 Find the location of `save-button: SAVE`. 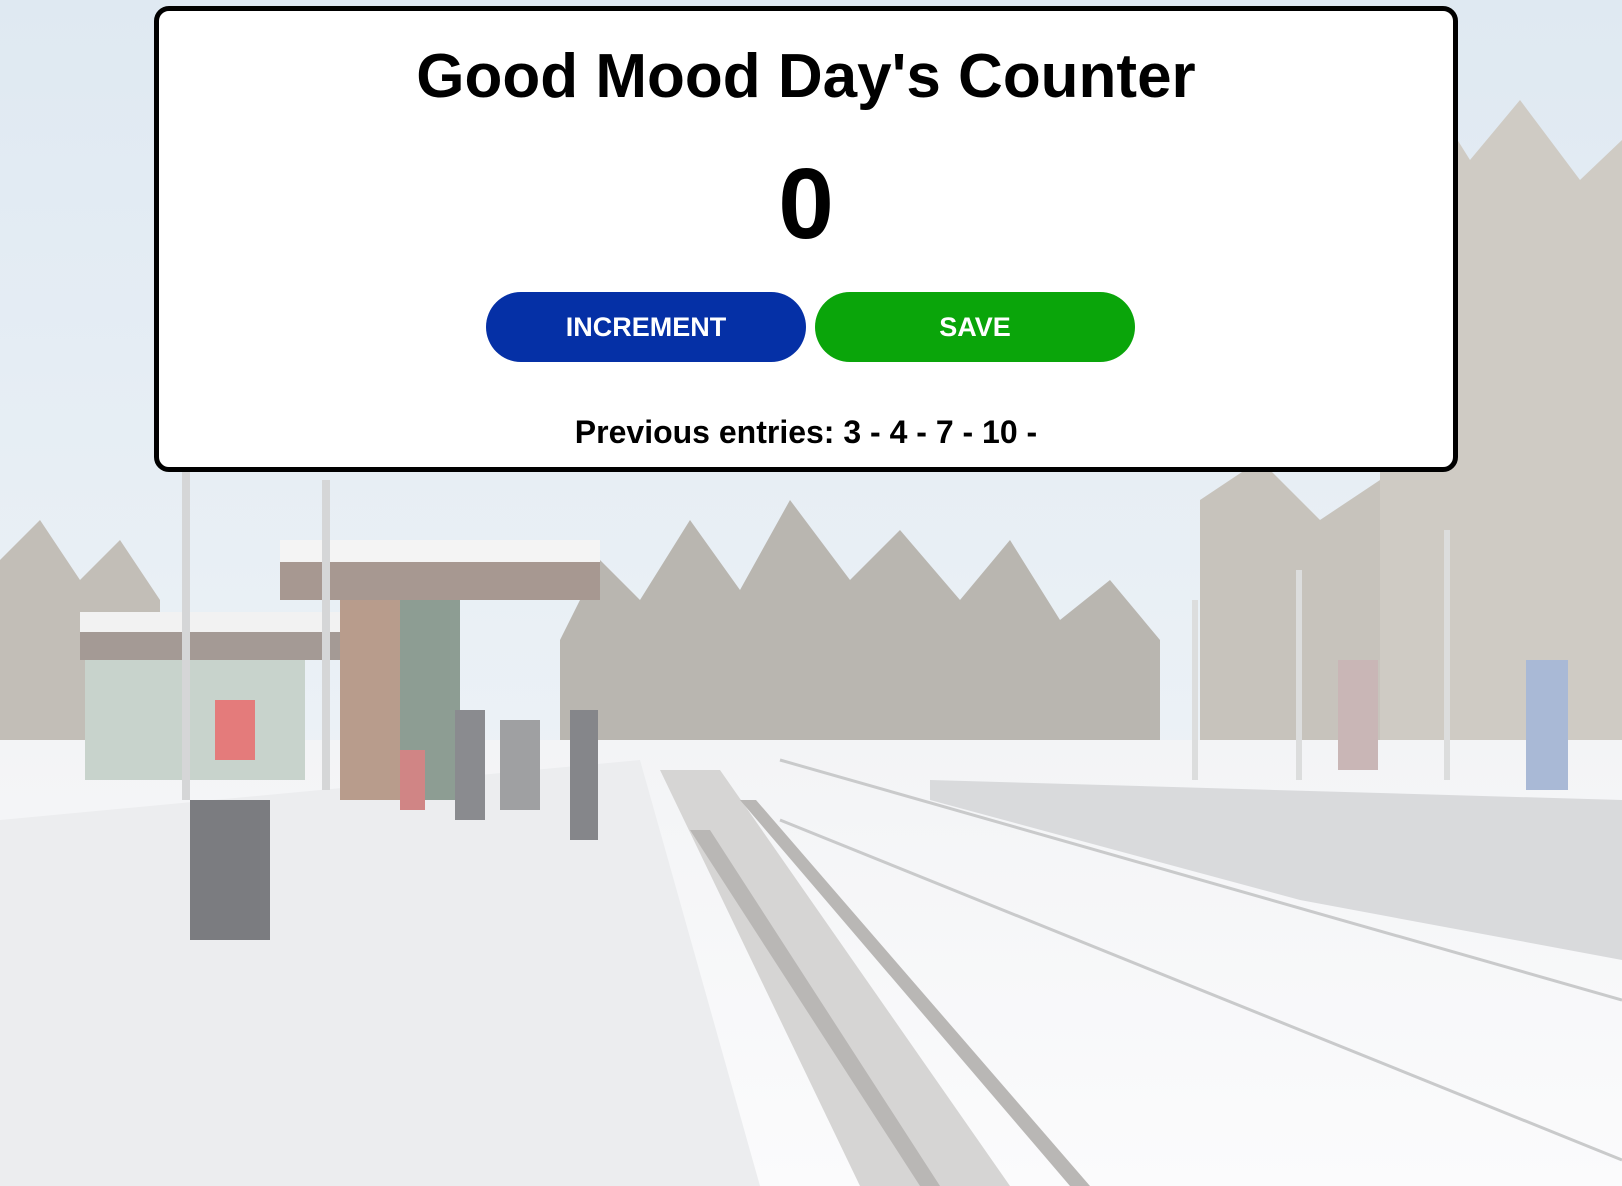

save-button: SAVE is located at coordinates (975, 327).